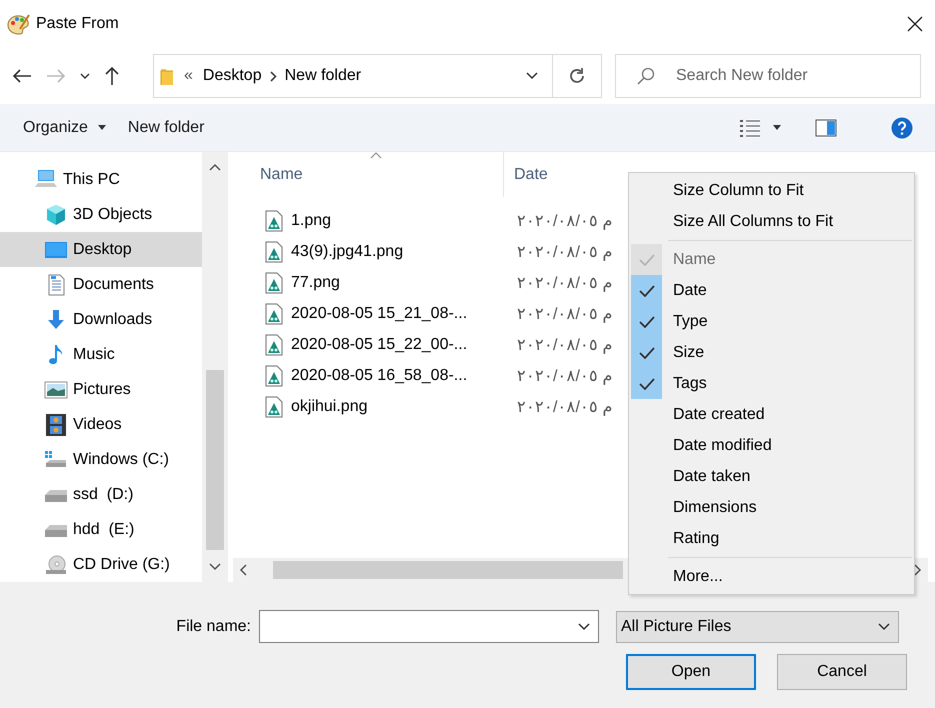  What do you see at coordinates (101, 459) in the screenshot?
I see `nav-item: Windows (C:)` at bounding box center [101, 459].